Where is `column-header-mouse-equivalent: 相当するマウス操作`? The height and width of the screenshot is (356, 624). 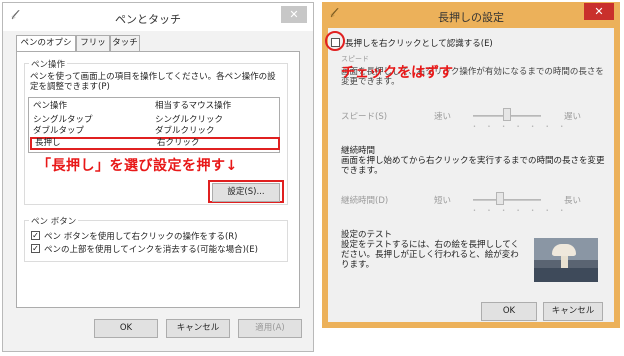 column-header-mouse-equivalent: 相当するマウス操作 is located at coordinates (193, 106).